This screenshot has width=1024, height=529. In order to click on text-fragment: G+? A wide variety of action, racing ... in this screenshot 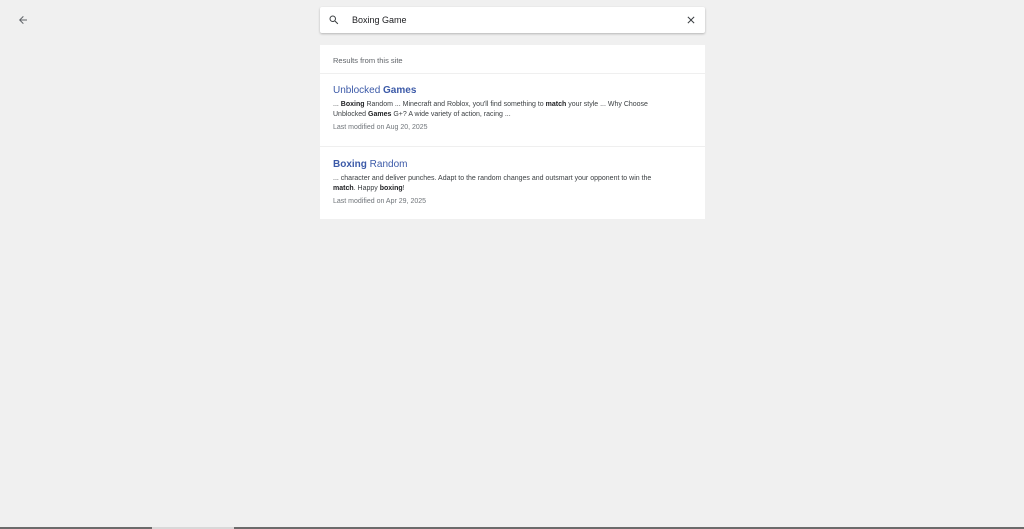, I will do `click(451, 114)`.